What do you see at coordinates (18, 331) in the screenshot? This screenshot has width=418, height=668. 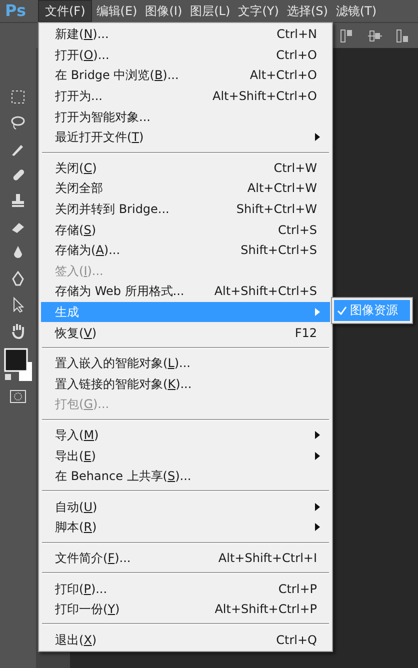 I see `hand-icon` at bounding box center [18, 331].